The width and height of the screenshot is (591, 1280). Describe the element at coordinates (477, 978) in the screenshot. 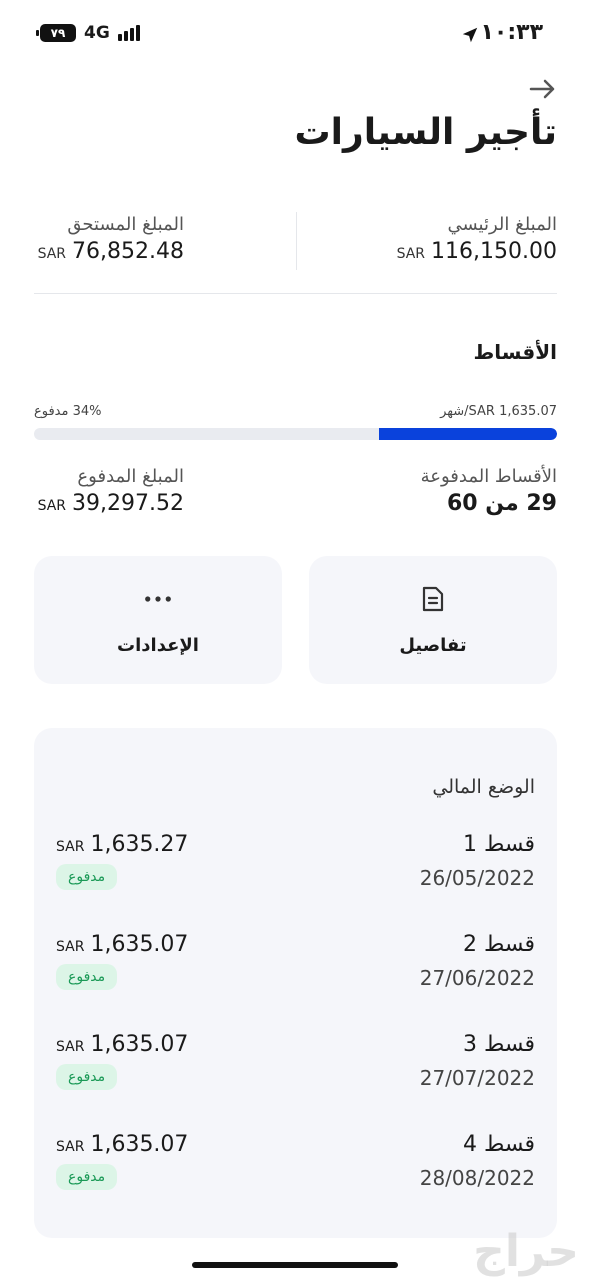

I see `installment-date: 27/06/2022` at that location.